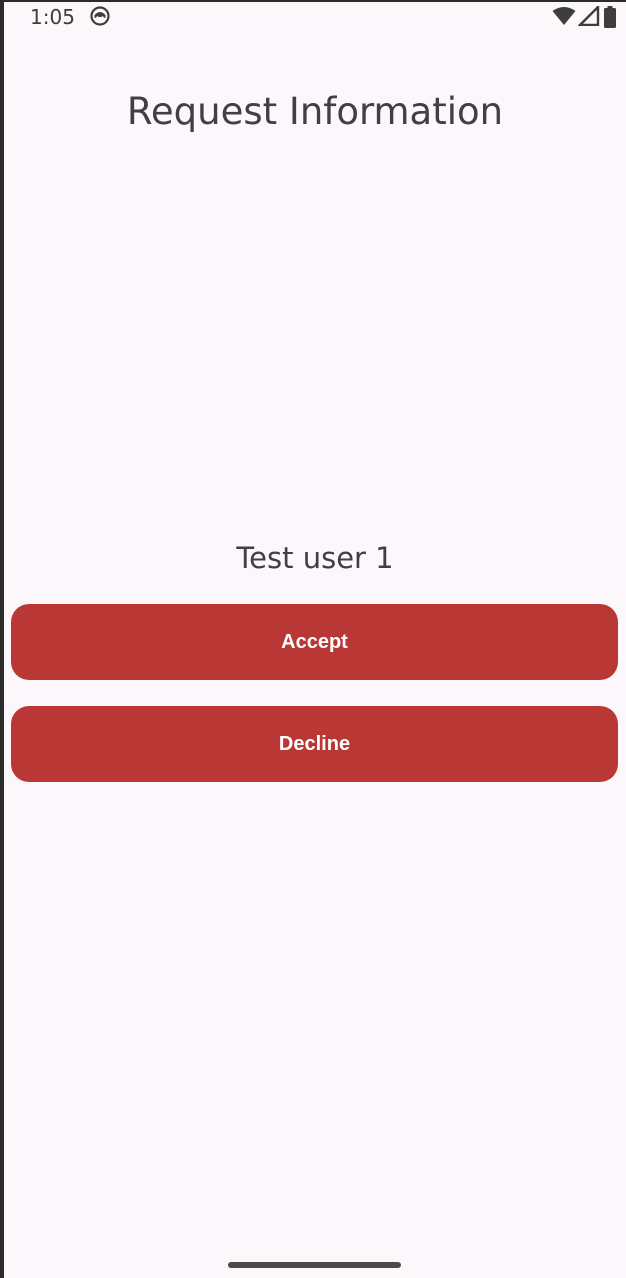  What do you see at coordinates (610, 17) in the screenshot?
I see `battery-icon` at bounding box center [610, 17].